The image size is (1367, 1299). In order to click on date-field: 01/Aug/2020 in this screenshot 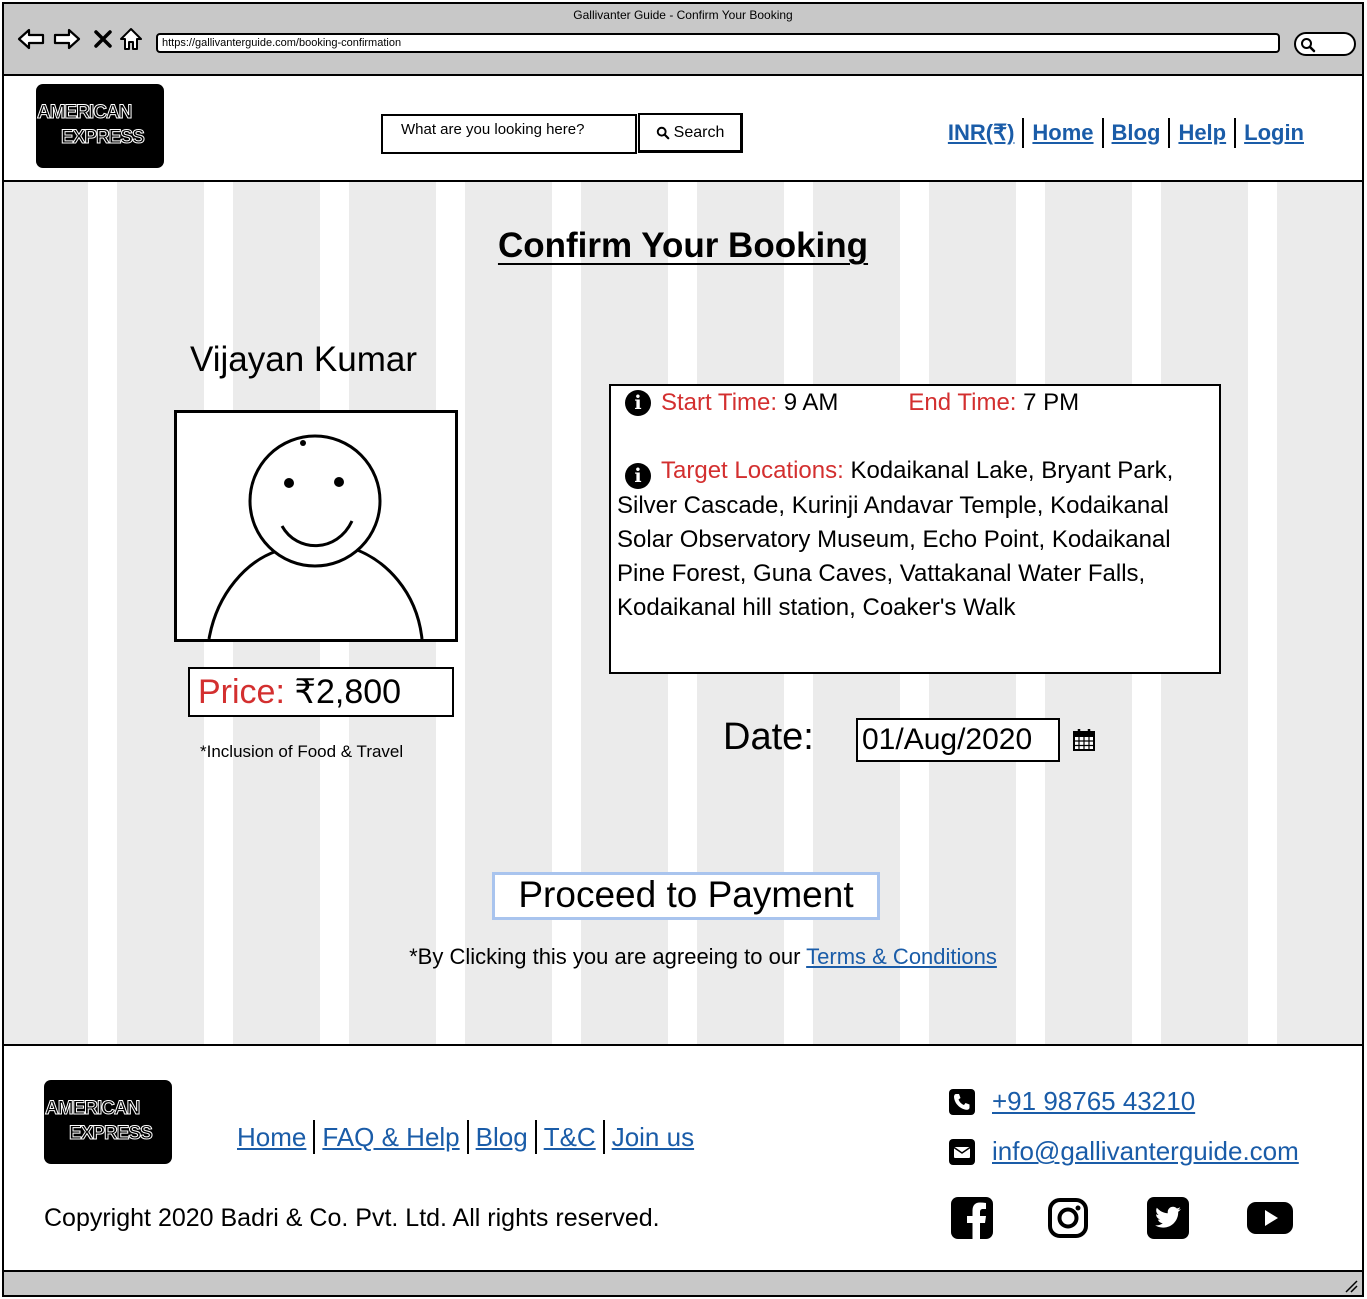, I will do `click(958, 740)`.